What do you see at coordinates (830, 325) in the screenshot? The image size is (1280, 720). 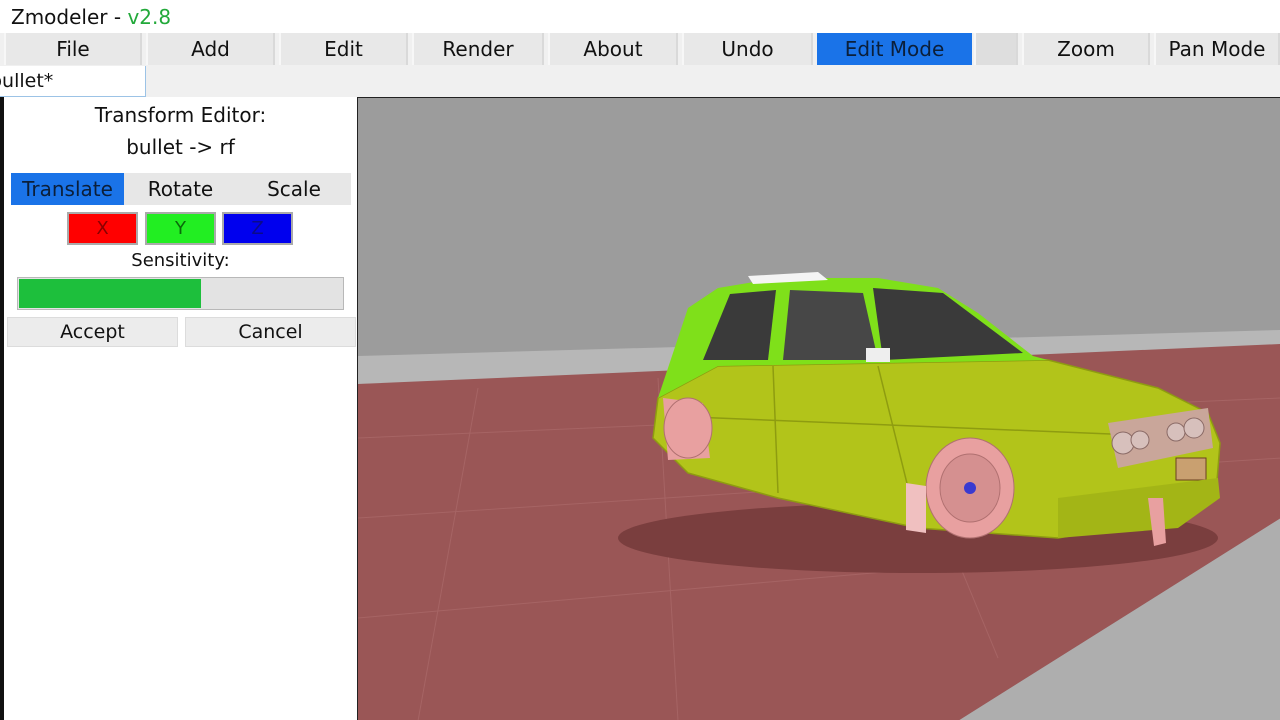 I see `car-window-front` at bounding box center [830, 325].